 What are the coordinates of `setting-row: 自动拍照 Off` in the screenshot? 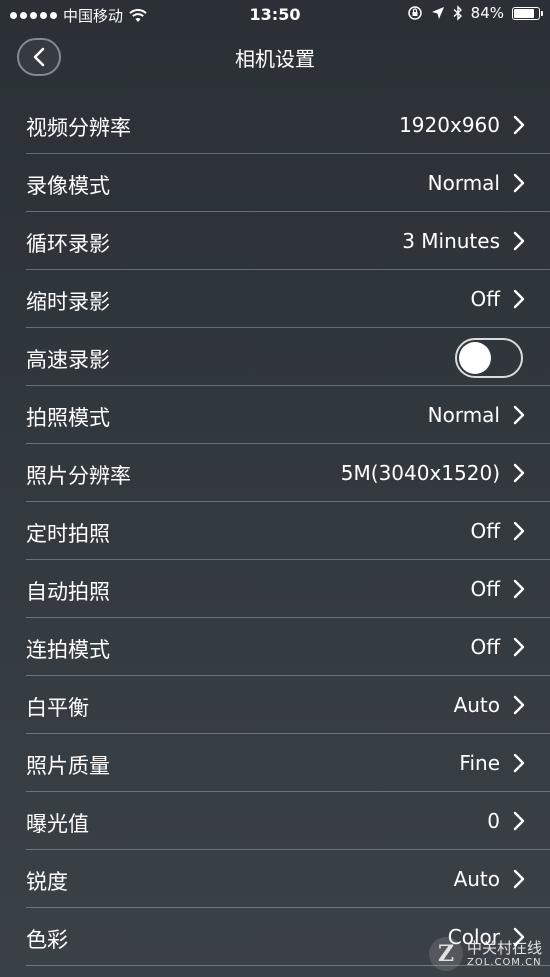 It's located at (288, 589).